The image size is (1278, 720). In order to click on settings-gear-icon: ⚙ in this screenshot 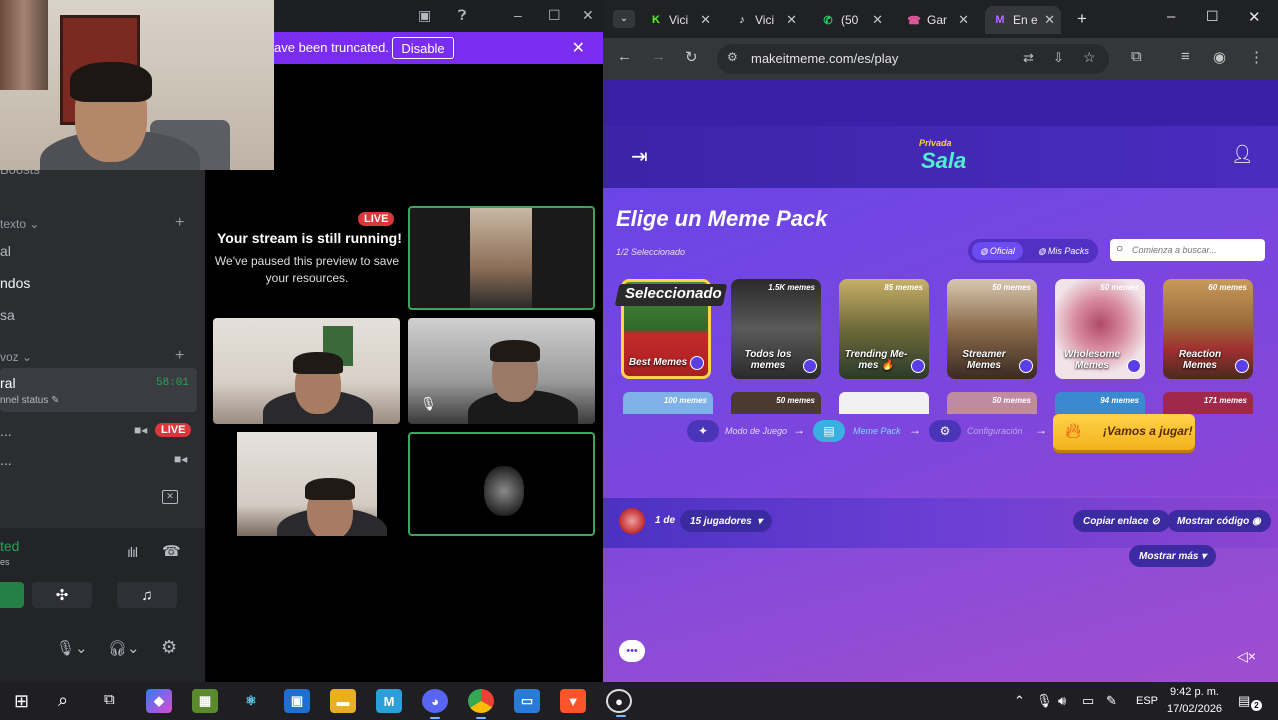, I will do `click(169, 647)`.